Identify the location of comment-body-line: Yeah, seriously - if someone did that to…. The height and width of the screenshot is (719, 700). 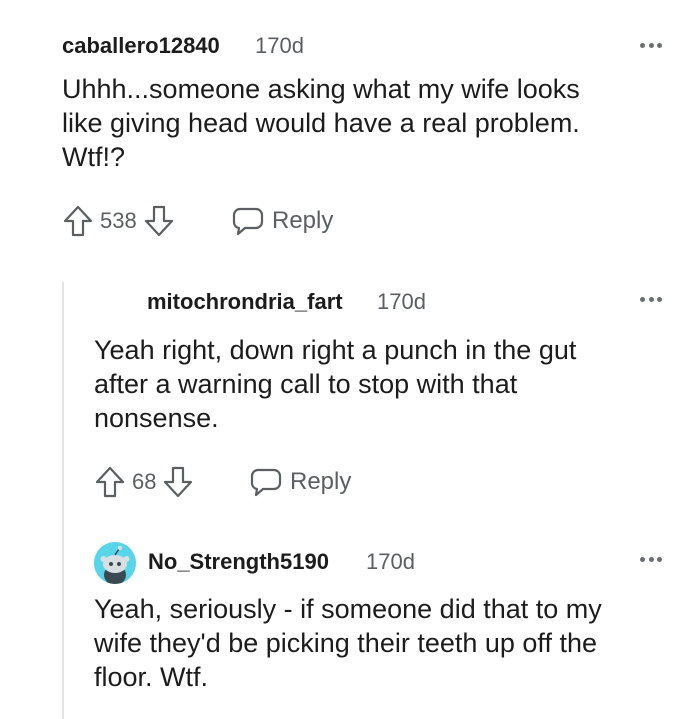
(348, 609).